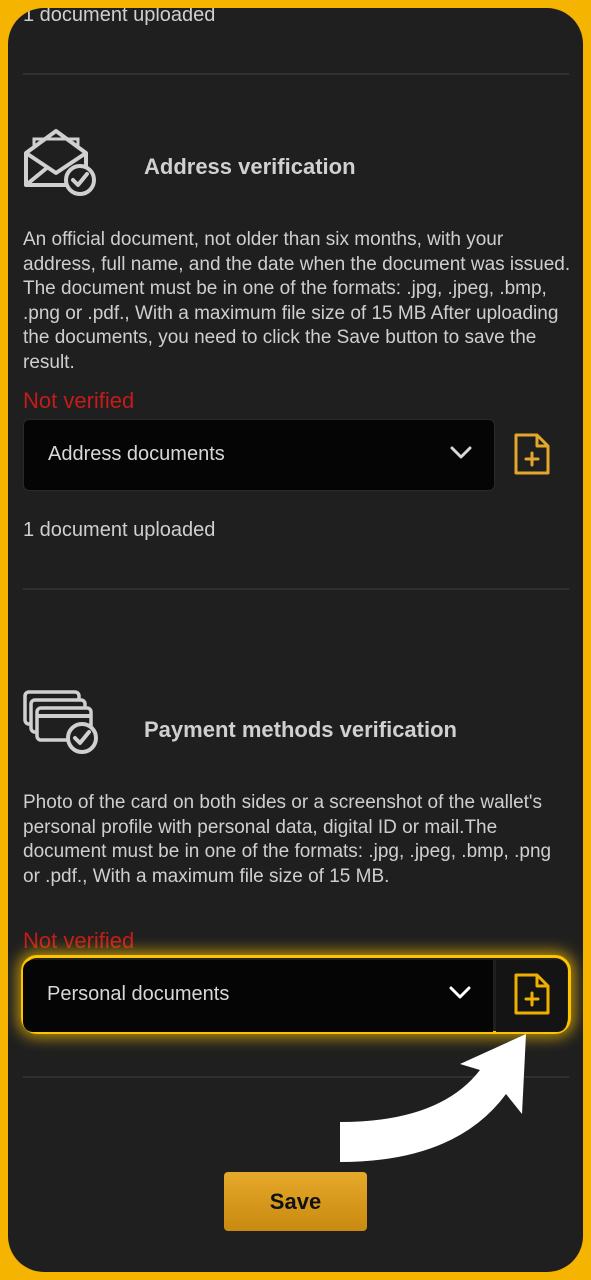 The width and height of the screenshot is (591, 1280). Describe the element at coordinates (138, 994) in the screenshot. I see `select-value: Personal documents` at that location.